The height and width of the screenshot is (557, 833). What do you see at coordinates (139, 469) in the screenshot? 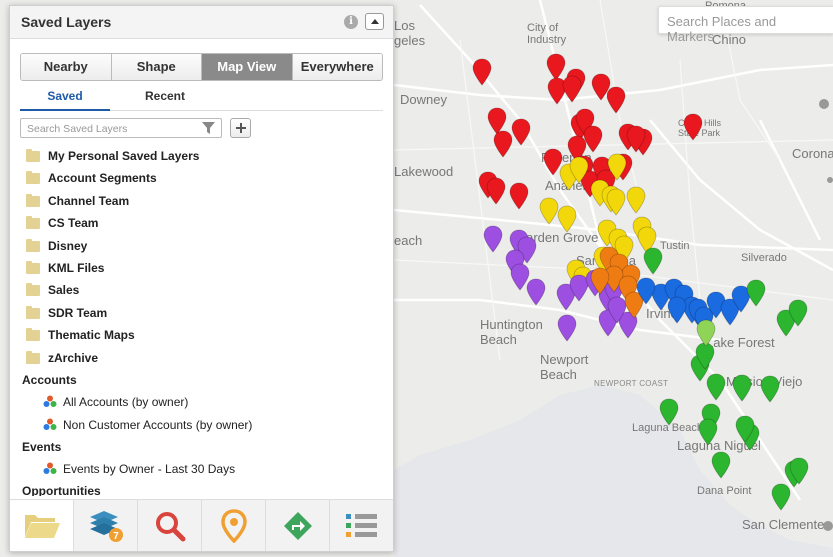
I see `layer-item: Events by Owner - Last 30 Days` at bounding box center [139, 469].